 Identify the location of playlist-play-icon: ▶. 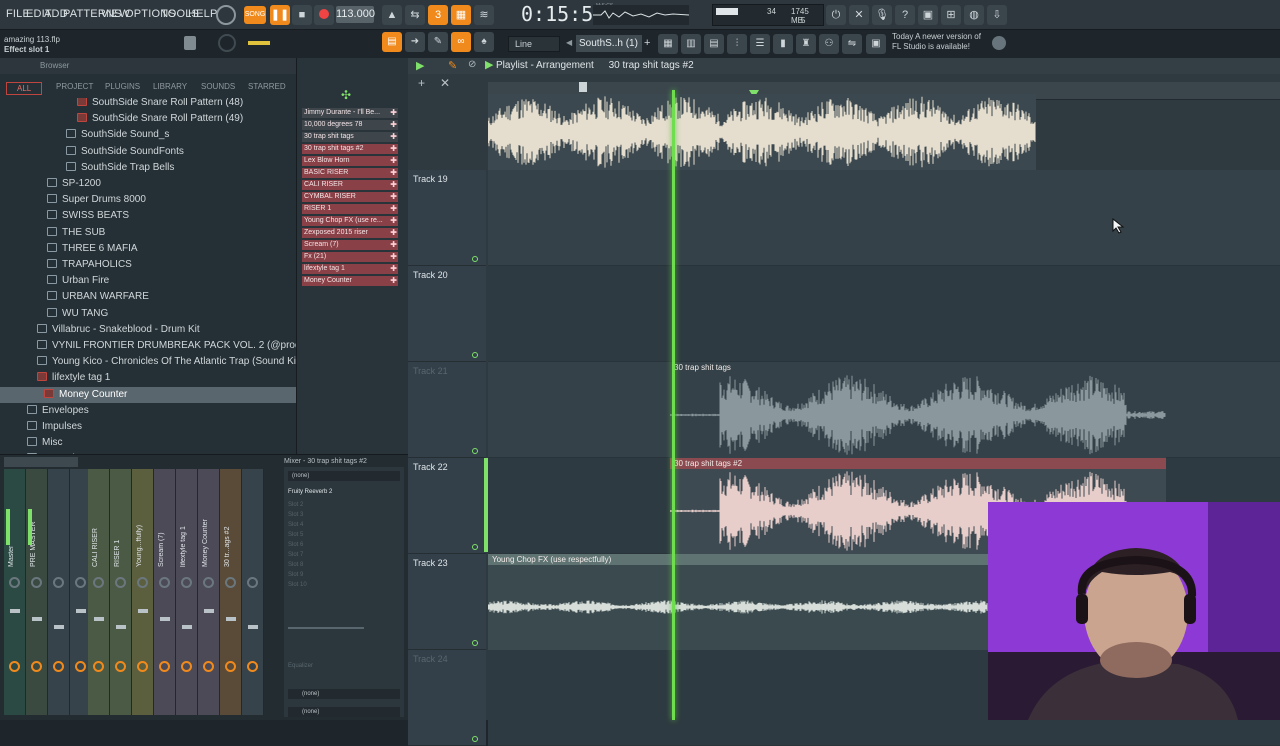
(420, 65).